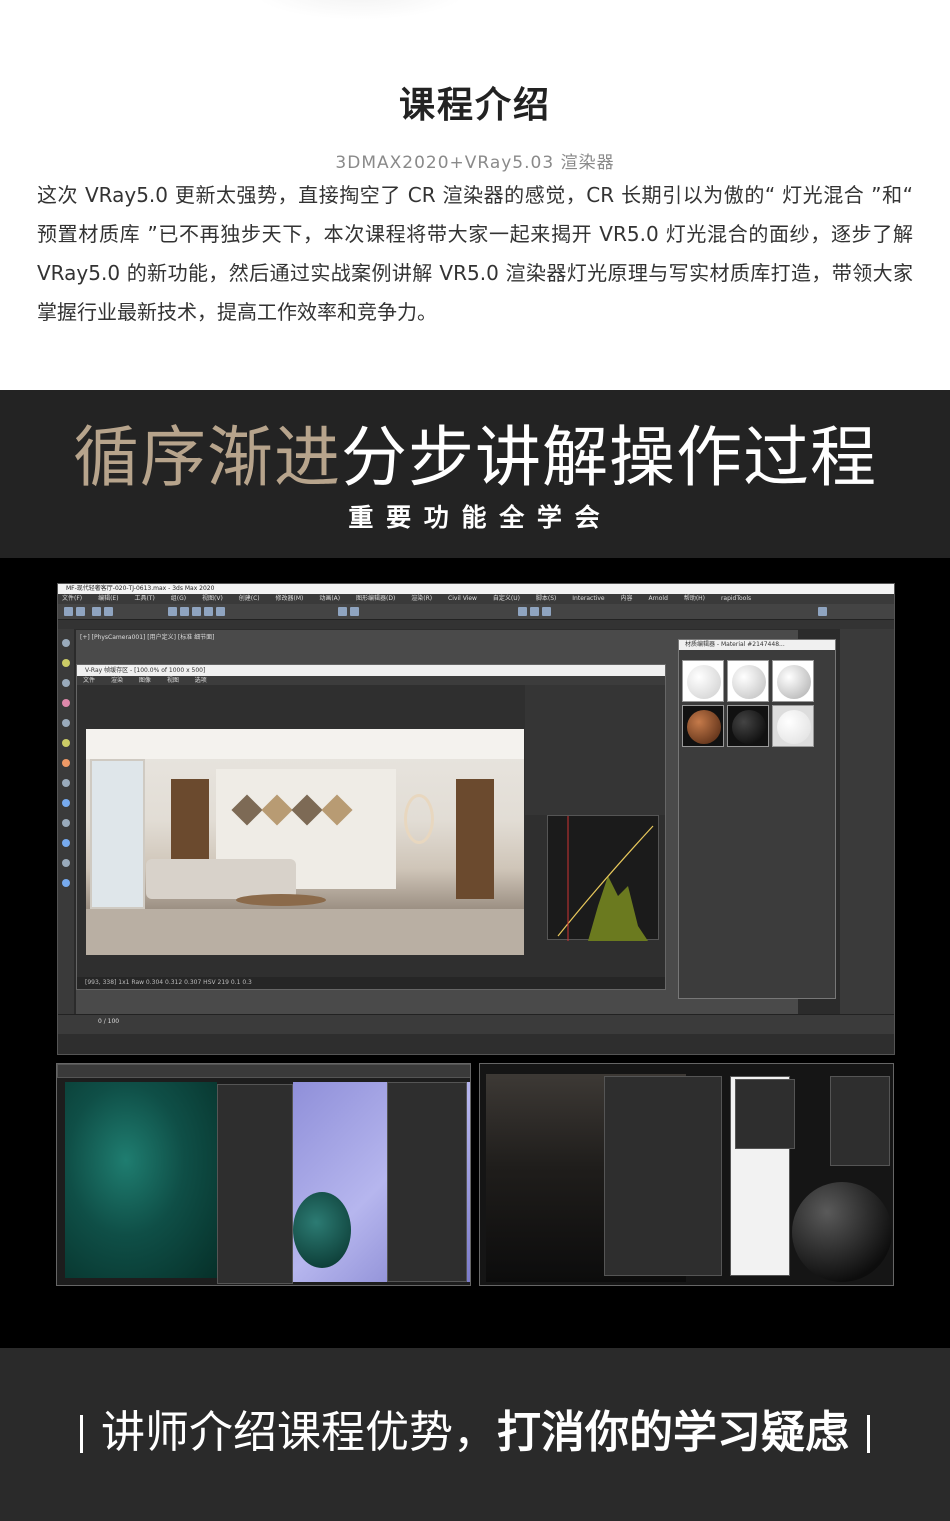 The width and height of the screenshot is (950, 1521). I want to click on marble-sphere-render, so click(842, 1232).